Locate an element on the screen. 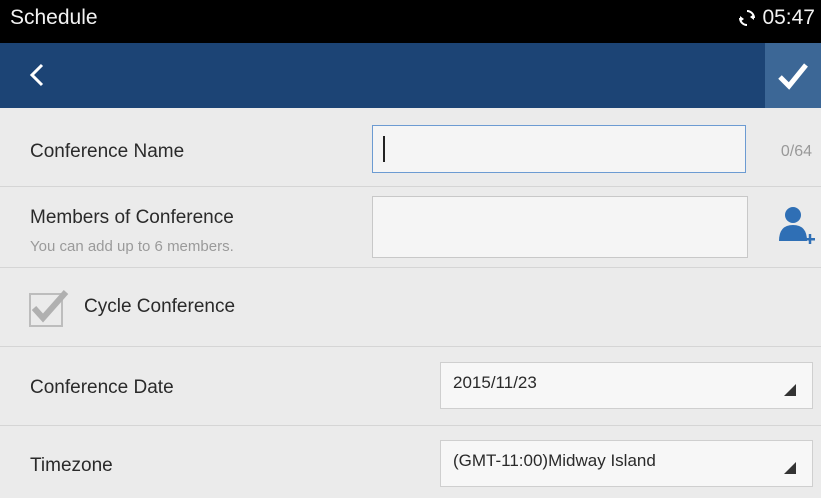 This screenshot has width=821, height=498. conference-name-label: Conference Name is located at coordinates (107, 151).